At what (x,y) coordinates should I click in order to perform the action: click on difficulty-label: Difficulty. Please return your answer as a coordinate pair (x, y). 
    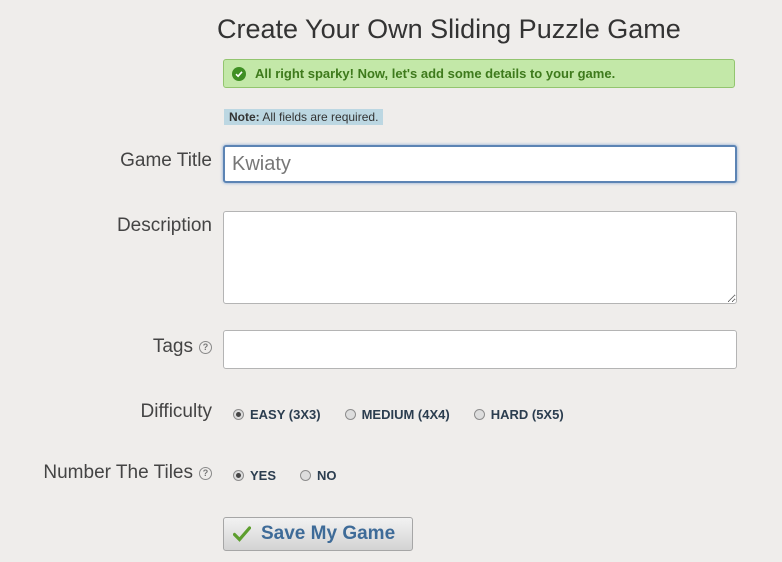
    Looking at the image, I should click on (176, 412).